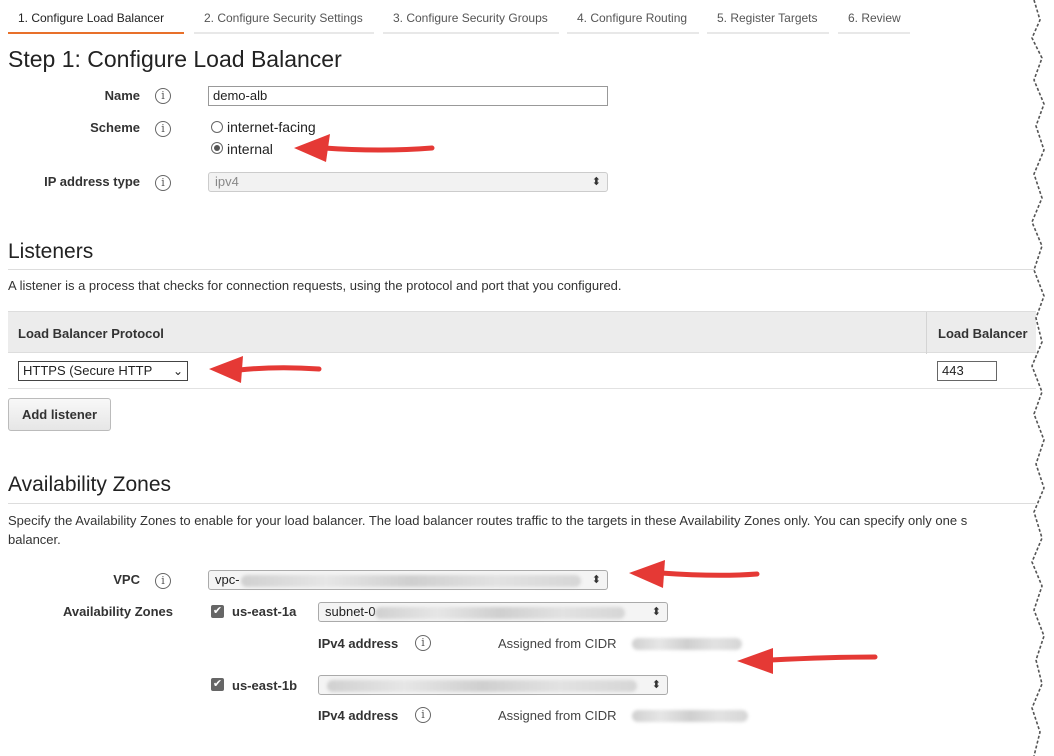  Describe the element at coordinates (1042, 378) in the screenshot. I see `torn-edge-decoration` at that location.